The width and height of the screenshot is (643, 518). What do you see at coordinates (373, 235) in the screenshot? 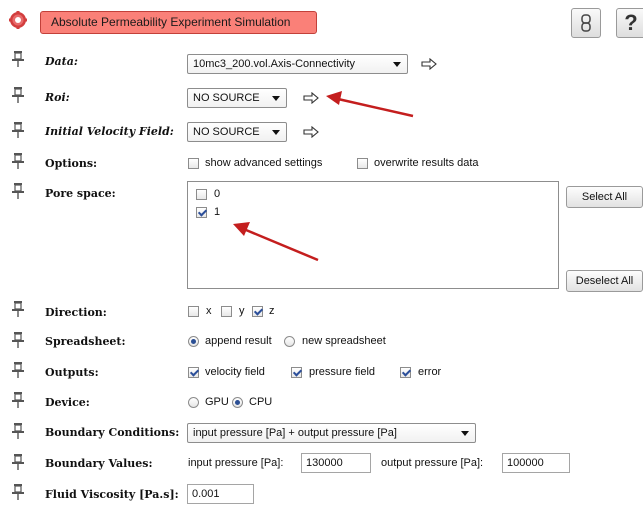
I see `pore-space-list: 0 1` at bounding box center [373, 235].